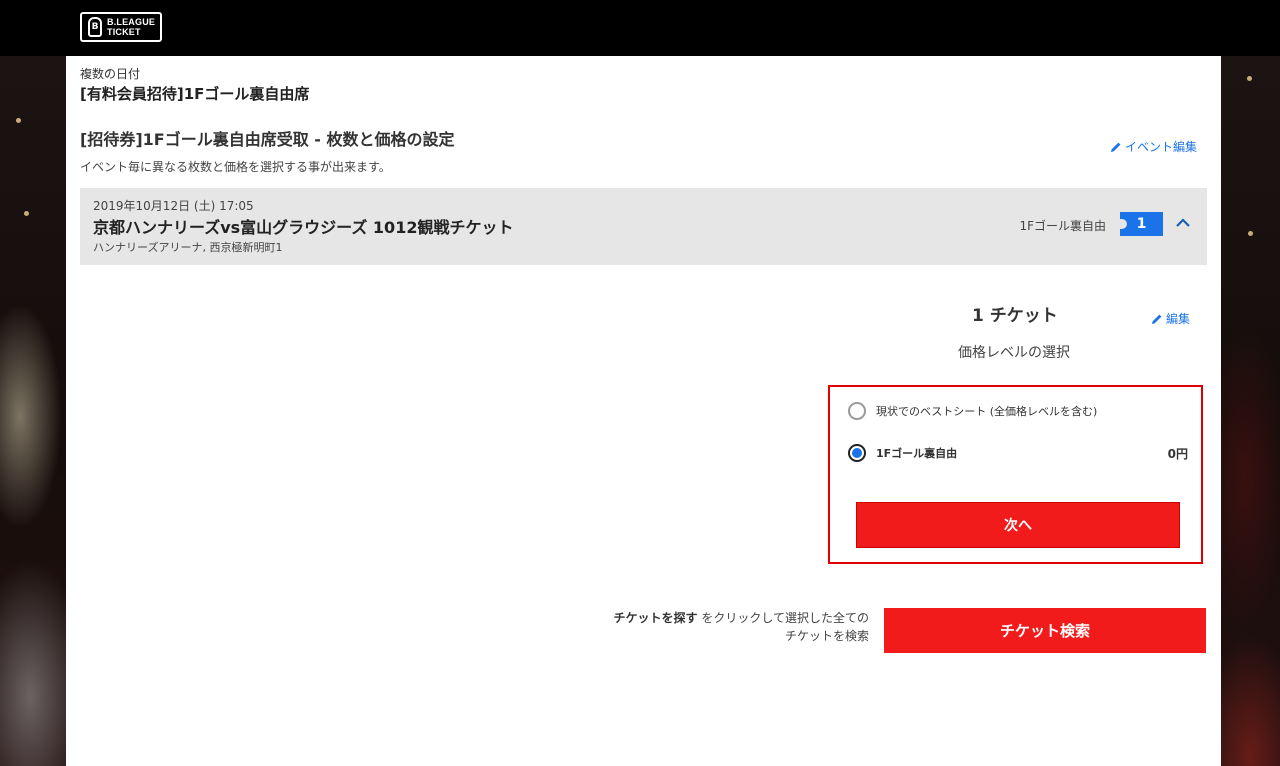 The image size is (1280, 766). Describe the element at coordinates (741, 627) in the screenshot. I see `search-note: チケットを探す をクリックして選択した全ての チケットを検索` at that location.